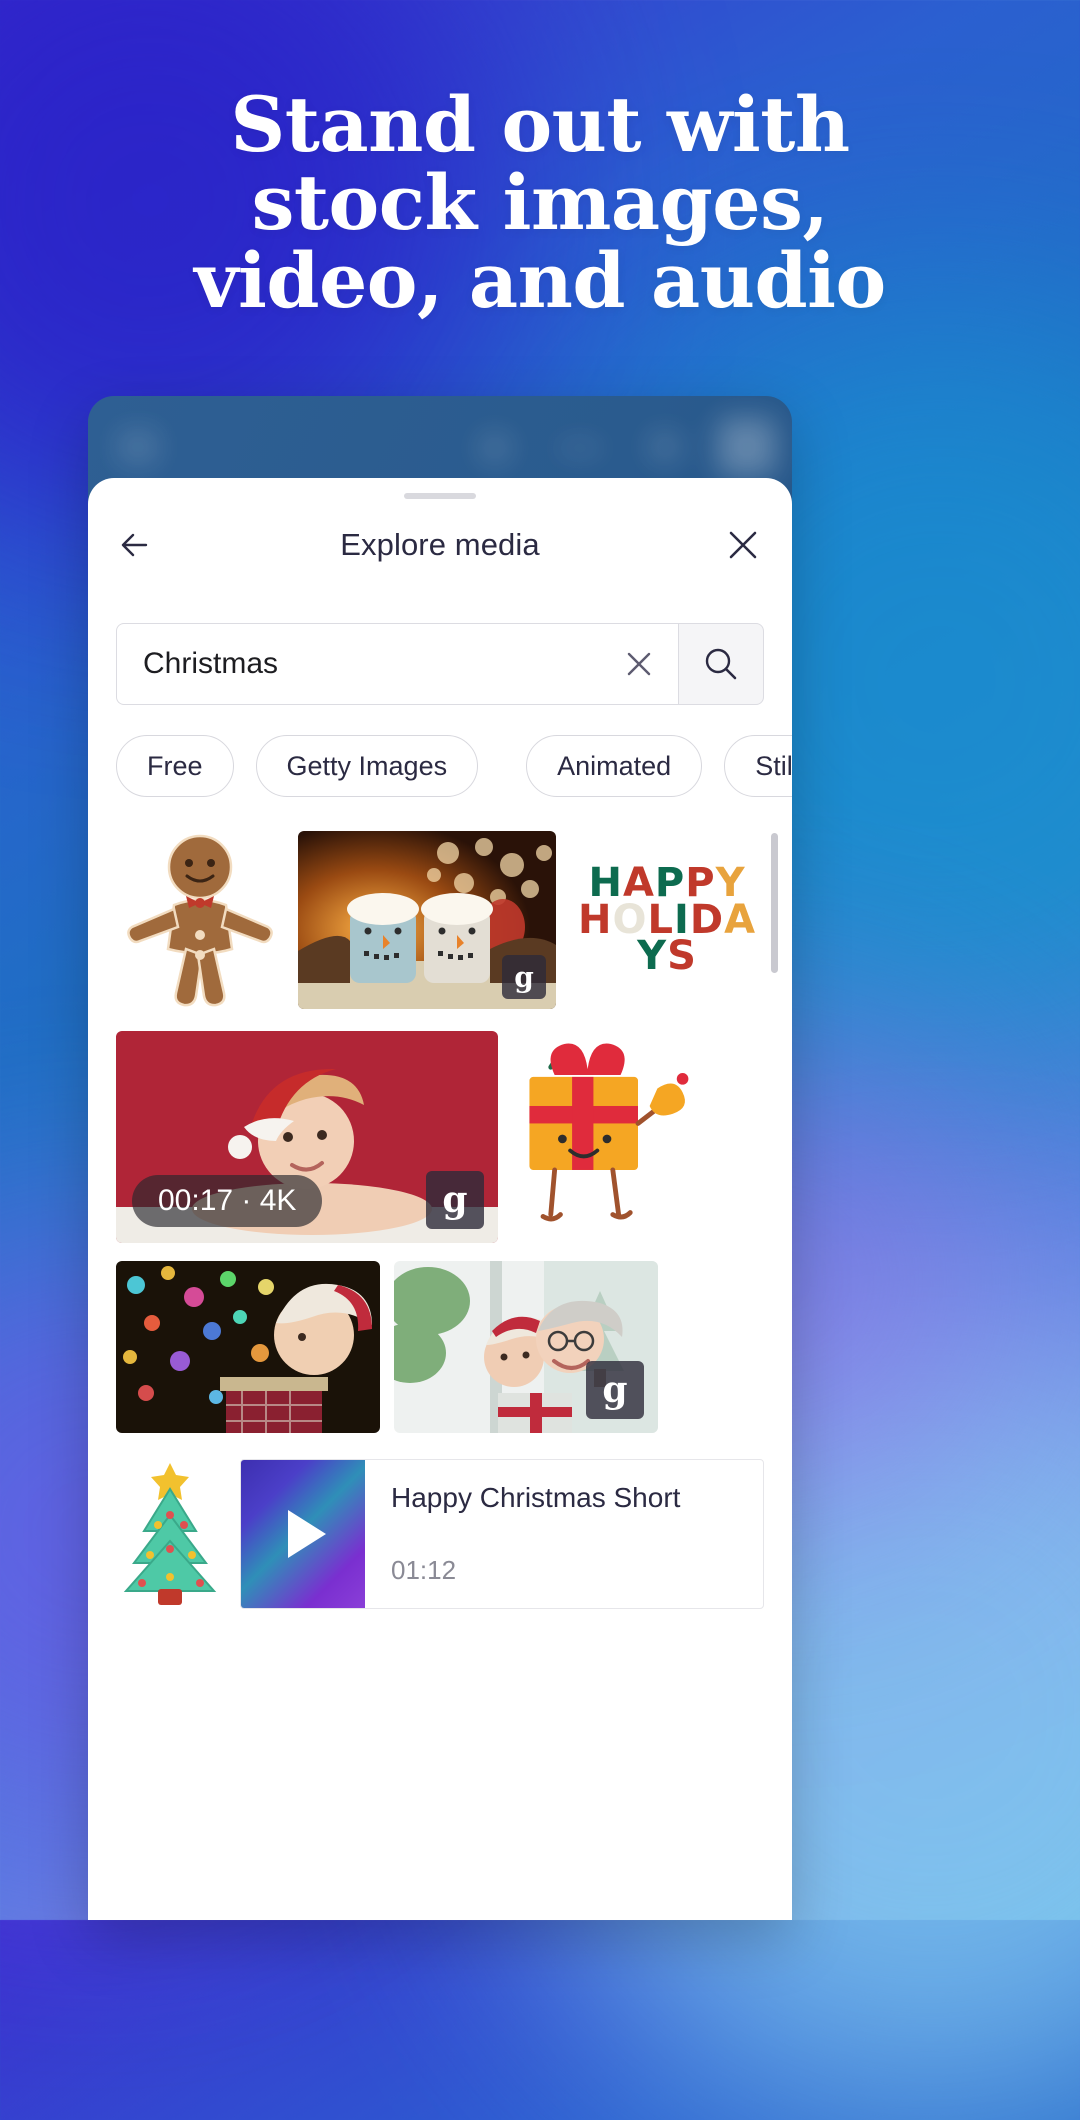  Describe the element at coordinates (397, 664) in the screenshot. I see `search-input: Christmas` at that location.